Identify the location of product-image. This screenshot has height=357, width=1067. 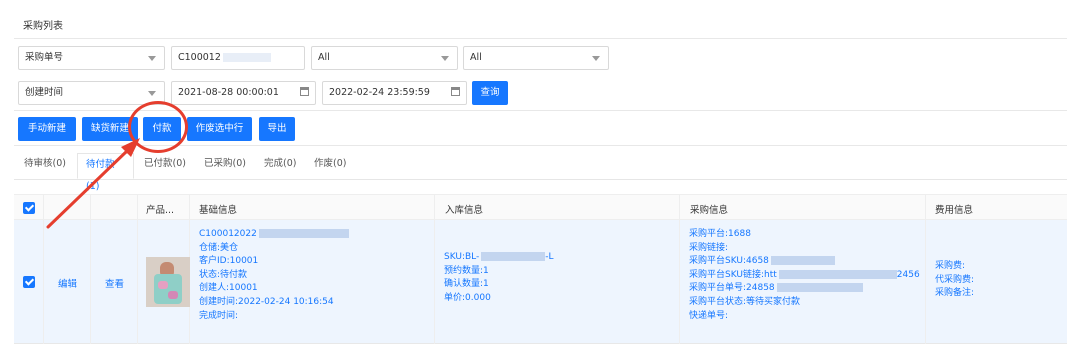
(168, 282).